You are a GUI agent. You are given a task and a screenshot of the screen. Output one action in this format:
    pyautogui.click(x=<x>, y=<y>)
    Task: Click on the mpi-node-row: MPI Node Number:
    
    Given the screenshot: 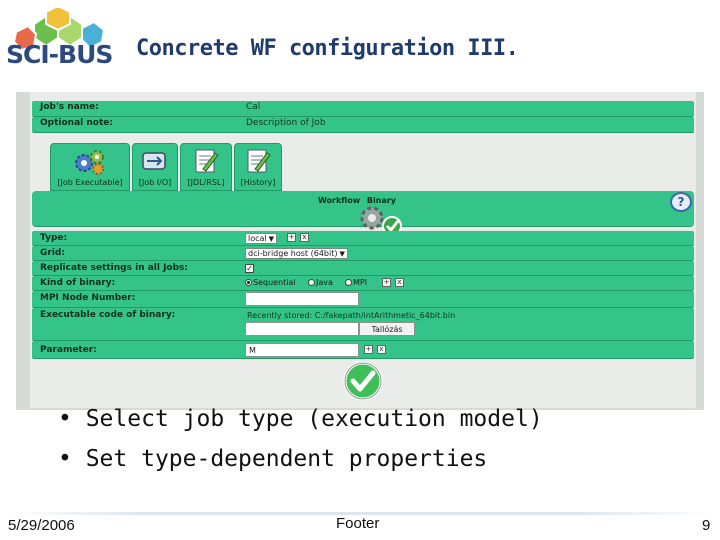 What is the action you would take?
    pyautogui.click(x=363, y=299)
    